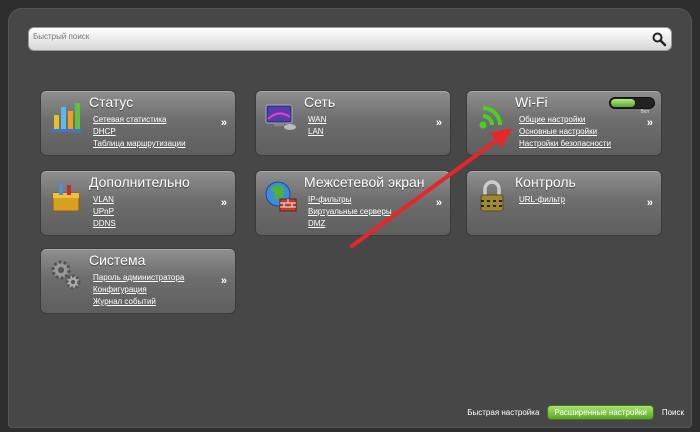 This screenshot has height=432, width=700. Describe the element at coordinates (104, 131) in the screenshot. I see `link-dhcp: DHCP` at that location.